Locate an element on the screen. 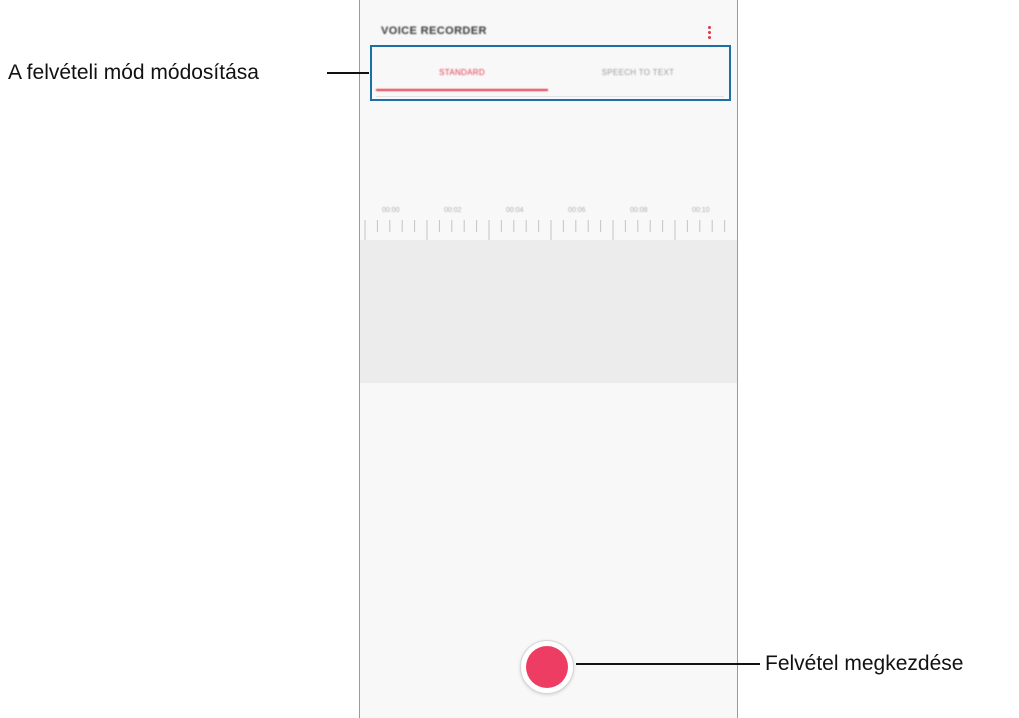 Image resolution: width=1019 pixels, height=718 pixels. recording-mode-tabs: STANDARD SPEECH TO TEXT is located at coordinates (550, 79).